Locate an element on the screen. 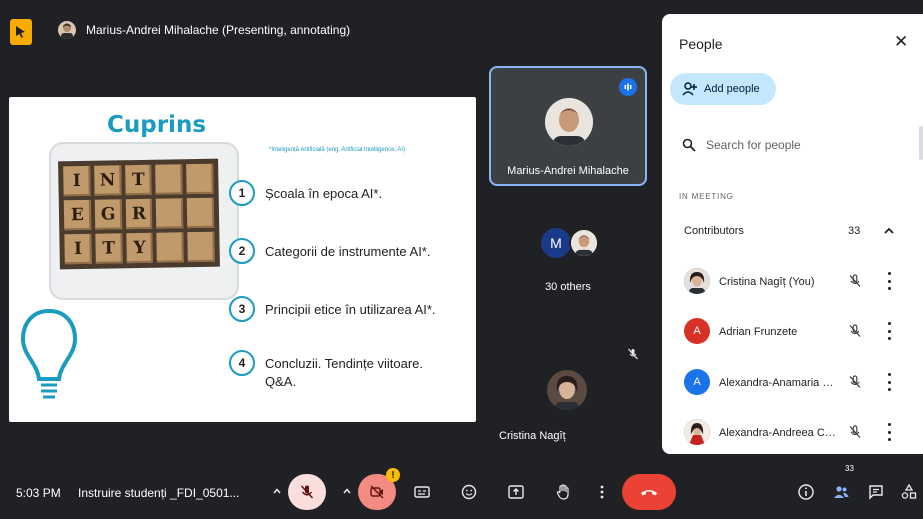  slide-title: Cuprins is located at coordinates (157, 125).